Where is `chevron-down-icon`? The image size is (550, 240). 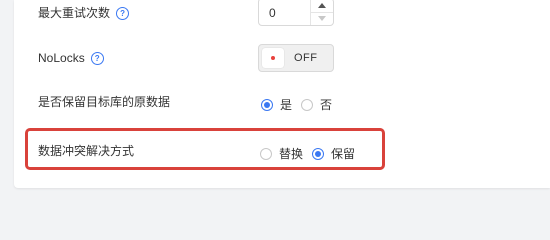
chevron-down-icon is located at coordinates (322, 18).